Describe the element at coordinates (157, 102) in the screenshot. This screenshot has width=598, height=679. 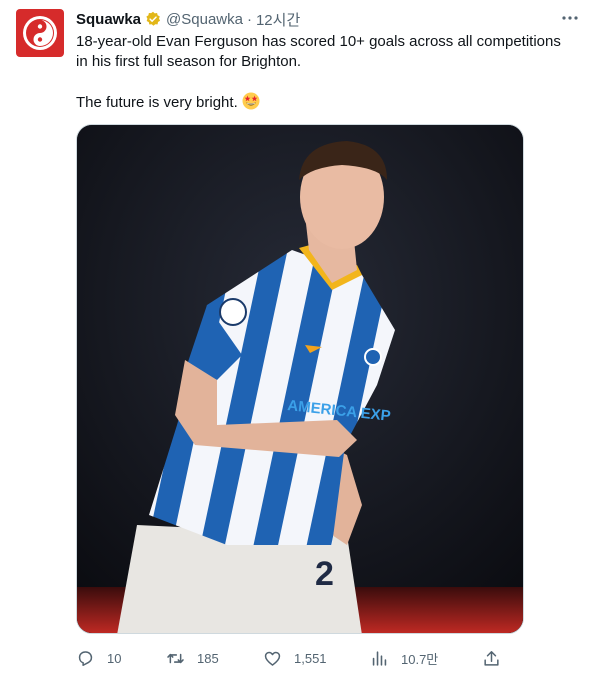
I see `tweet-text-span: The future is very bright.` at that location.